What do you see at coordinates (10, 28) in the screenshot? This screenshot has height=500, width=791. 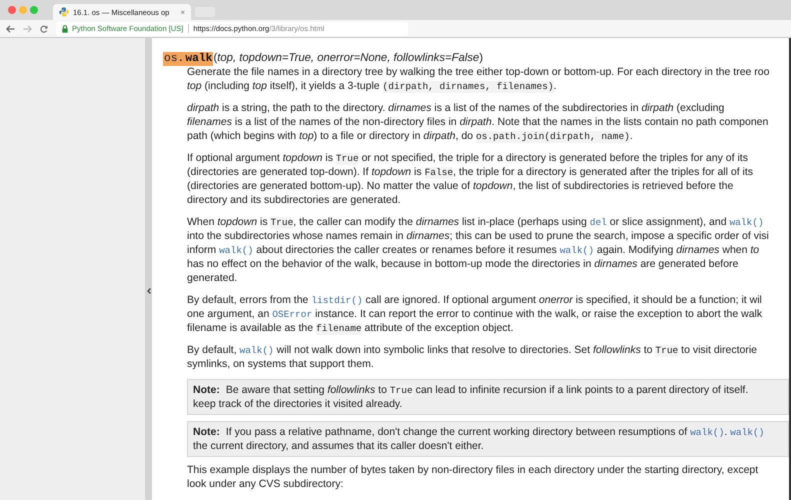 I see `back-arrow-icon` at bounding box center [10, 28].